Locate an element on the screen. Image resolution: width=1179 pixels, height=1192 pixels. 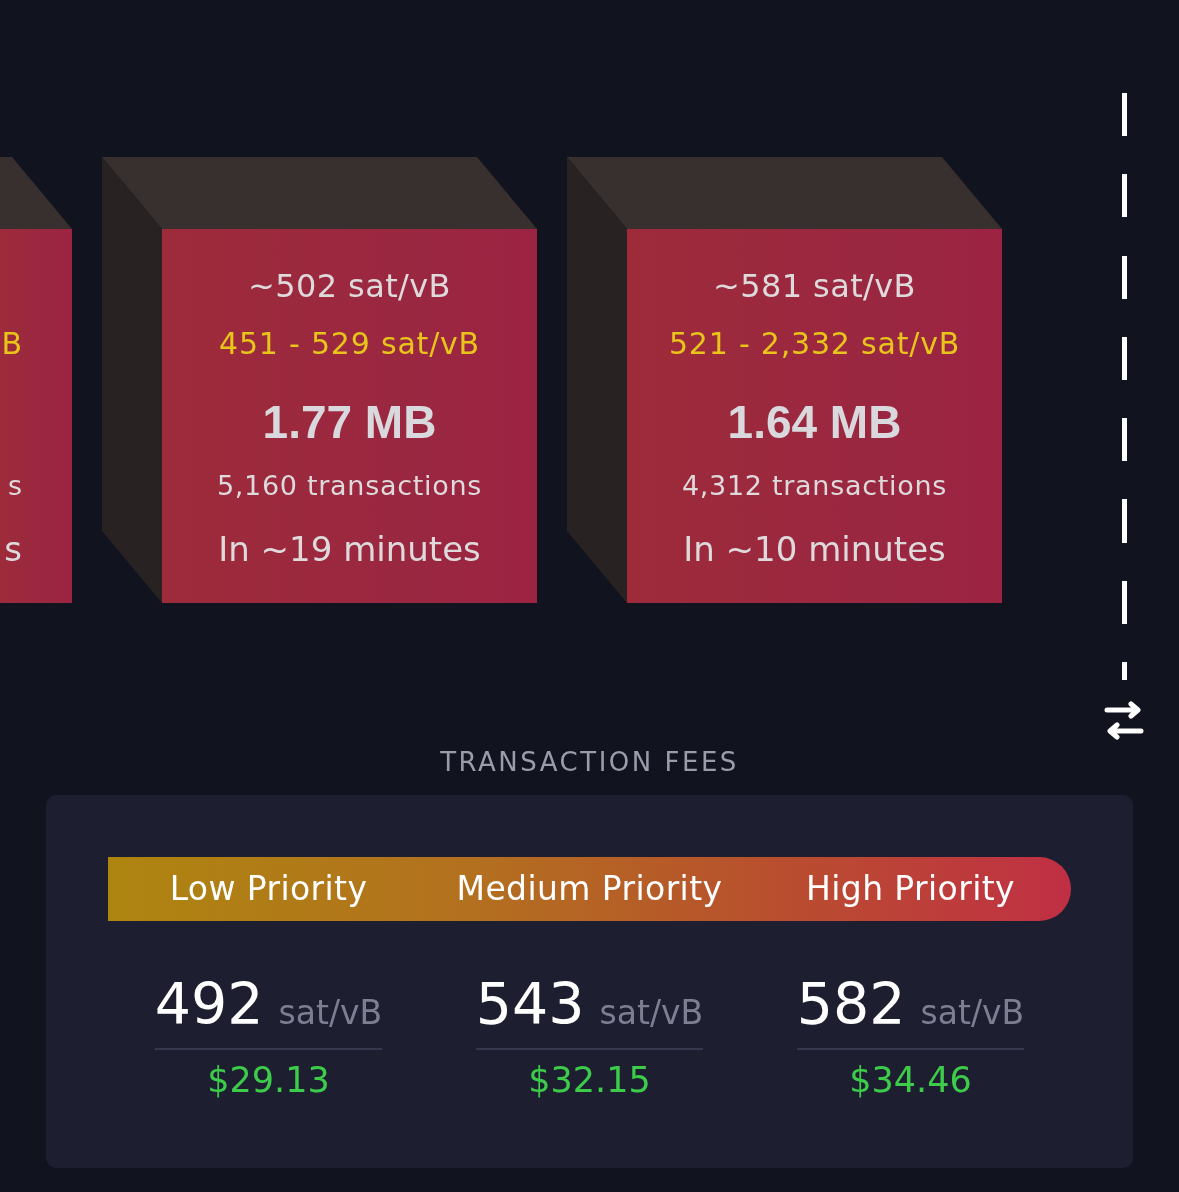
transaction-count-text: 5,160 transactions is located at coordinates (349, 486).